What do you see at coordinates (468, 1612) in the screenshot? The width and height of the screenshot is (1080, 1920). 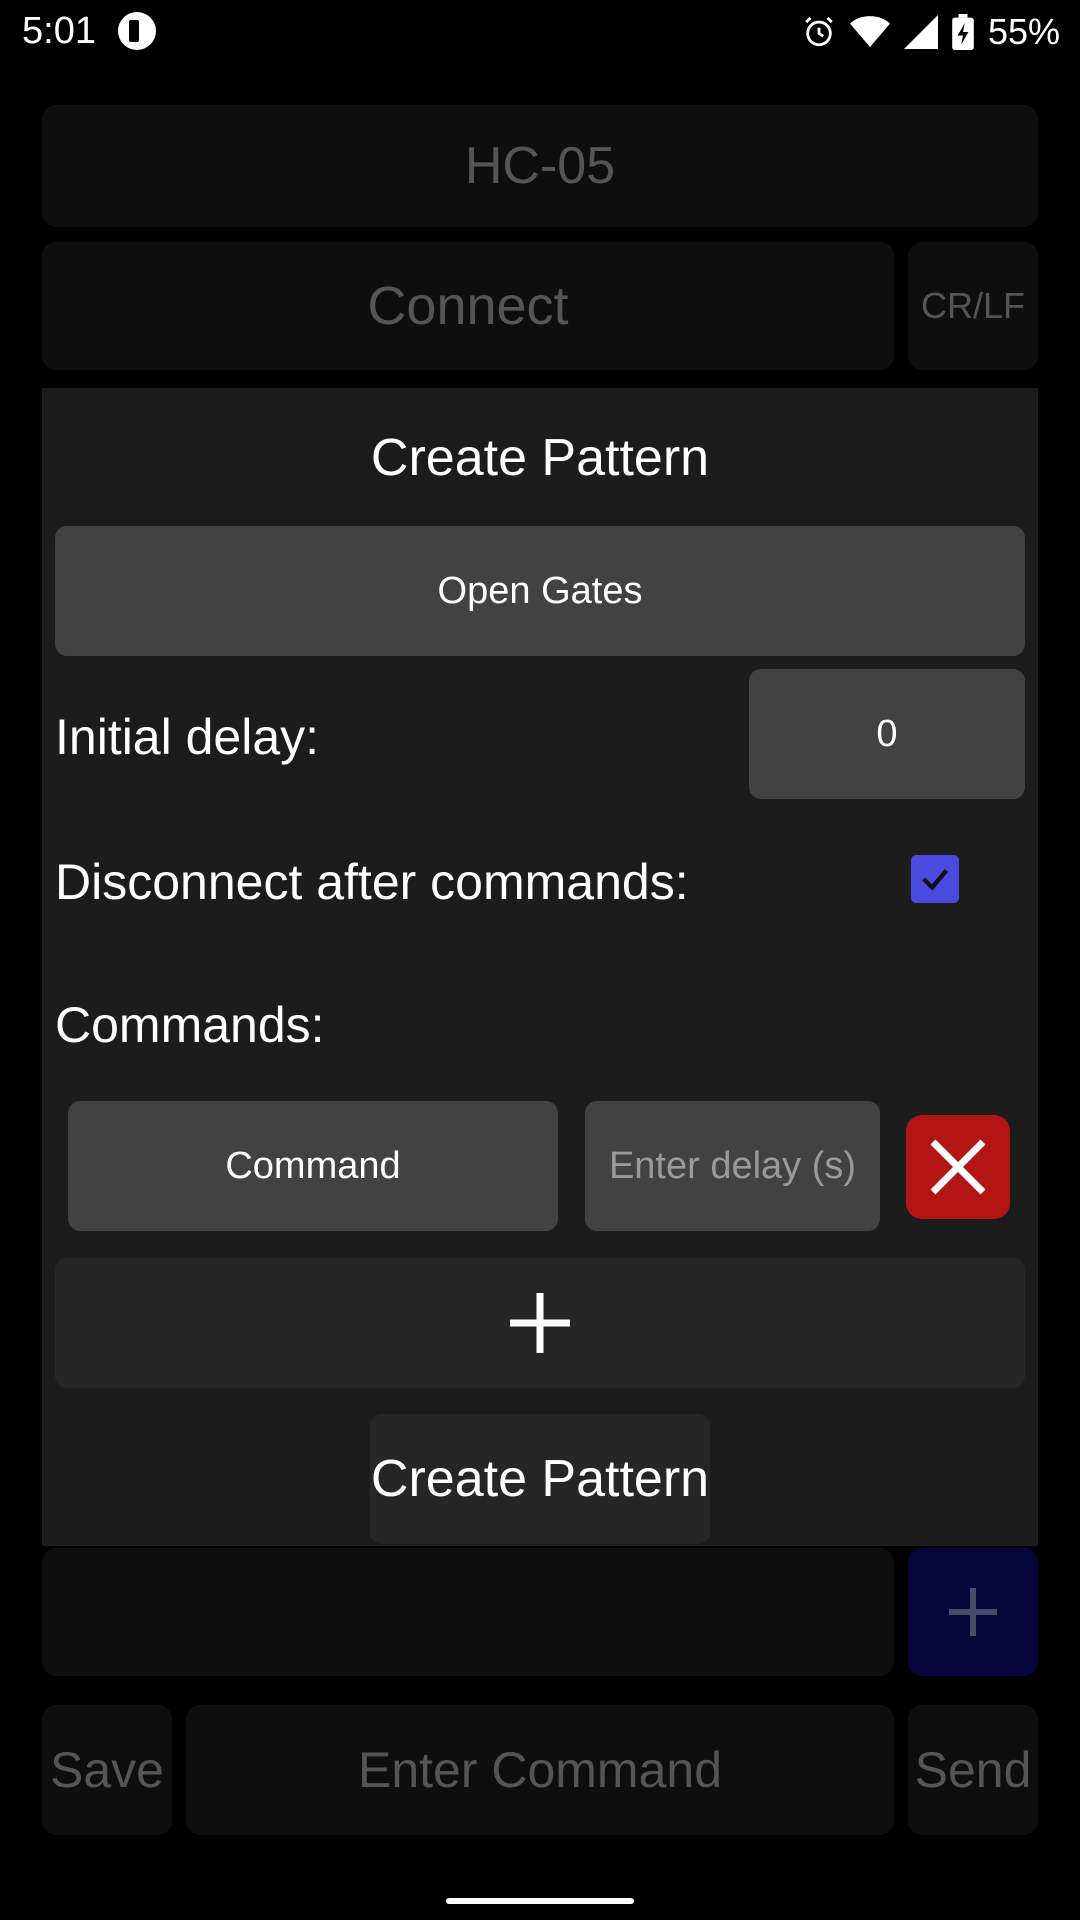 I see `pattern-list-area` at bounding box center [468, 1612].